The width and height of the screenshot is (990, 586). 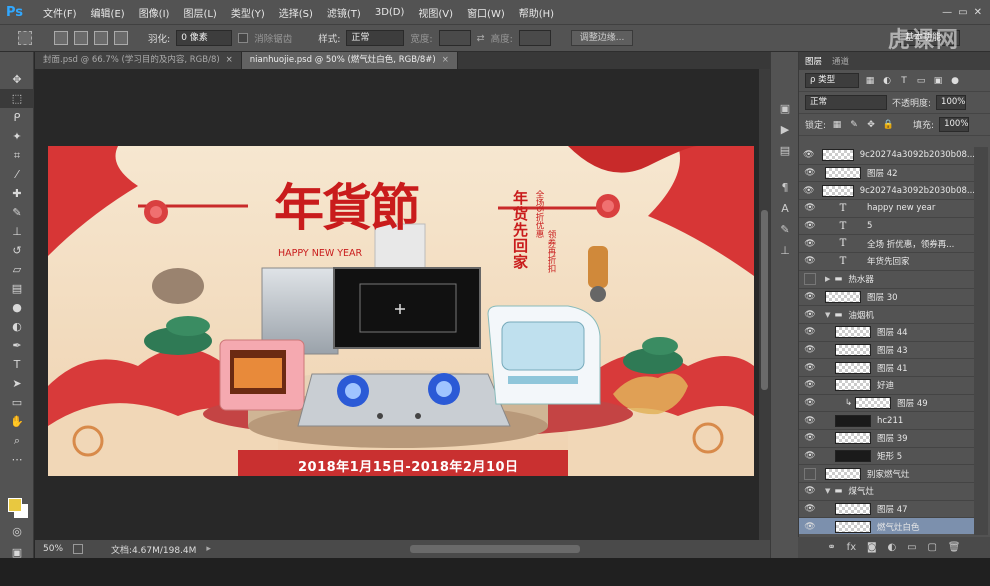 I want to click on layer-row: 👁 图层 39, so click(x=887, y=439).